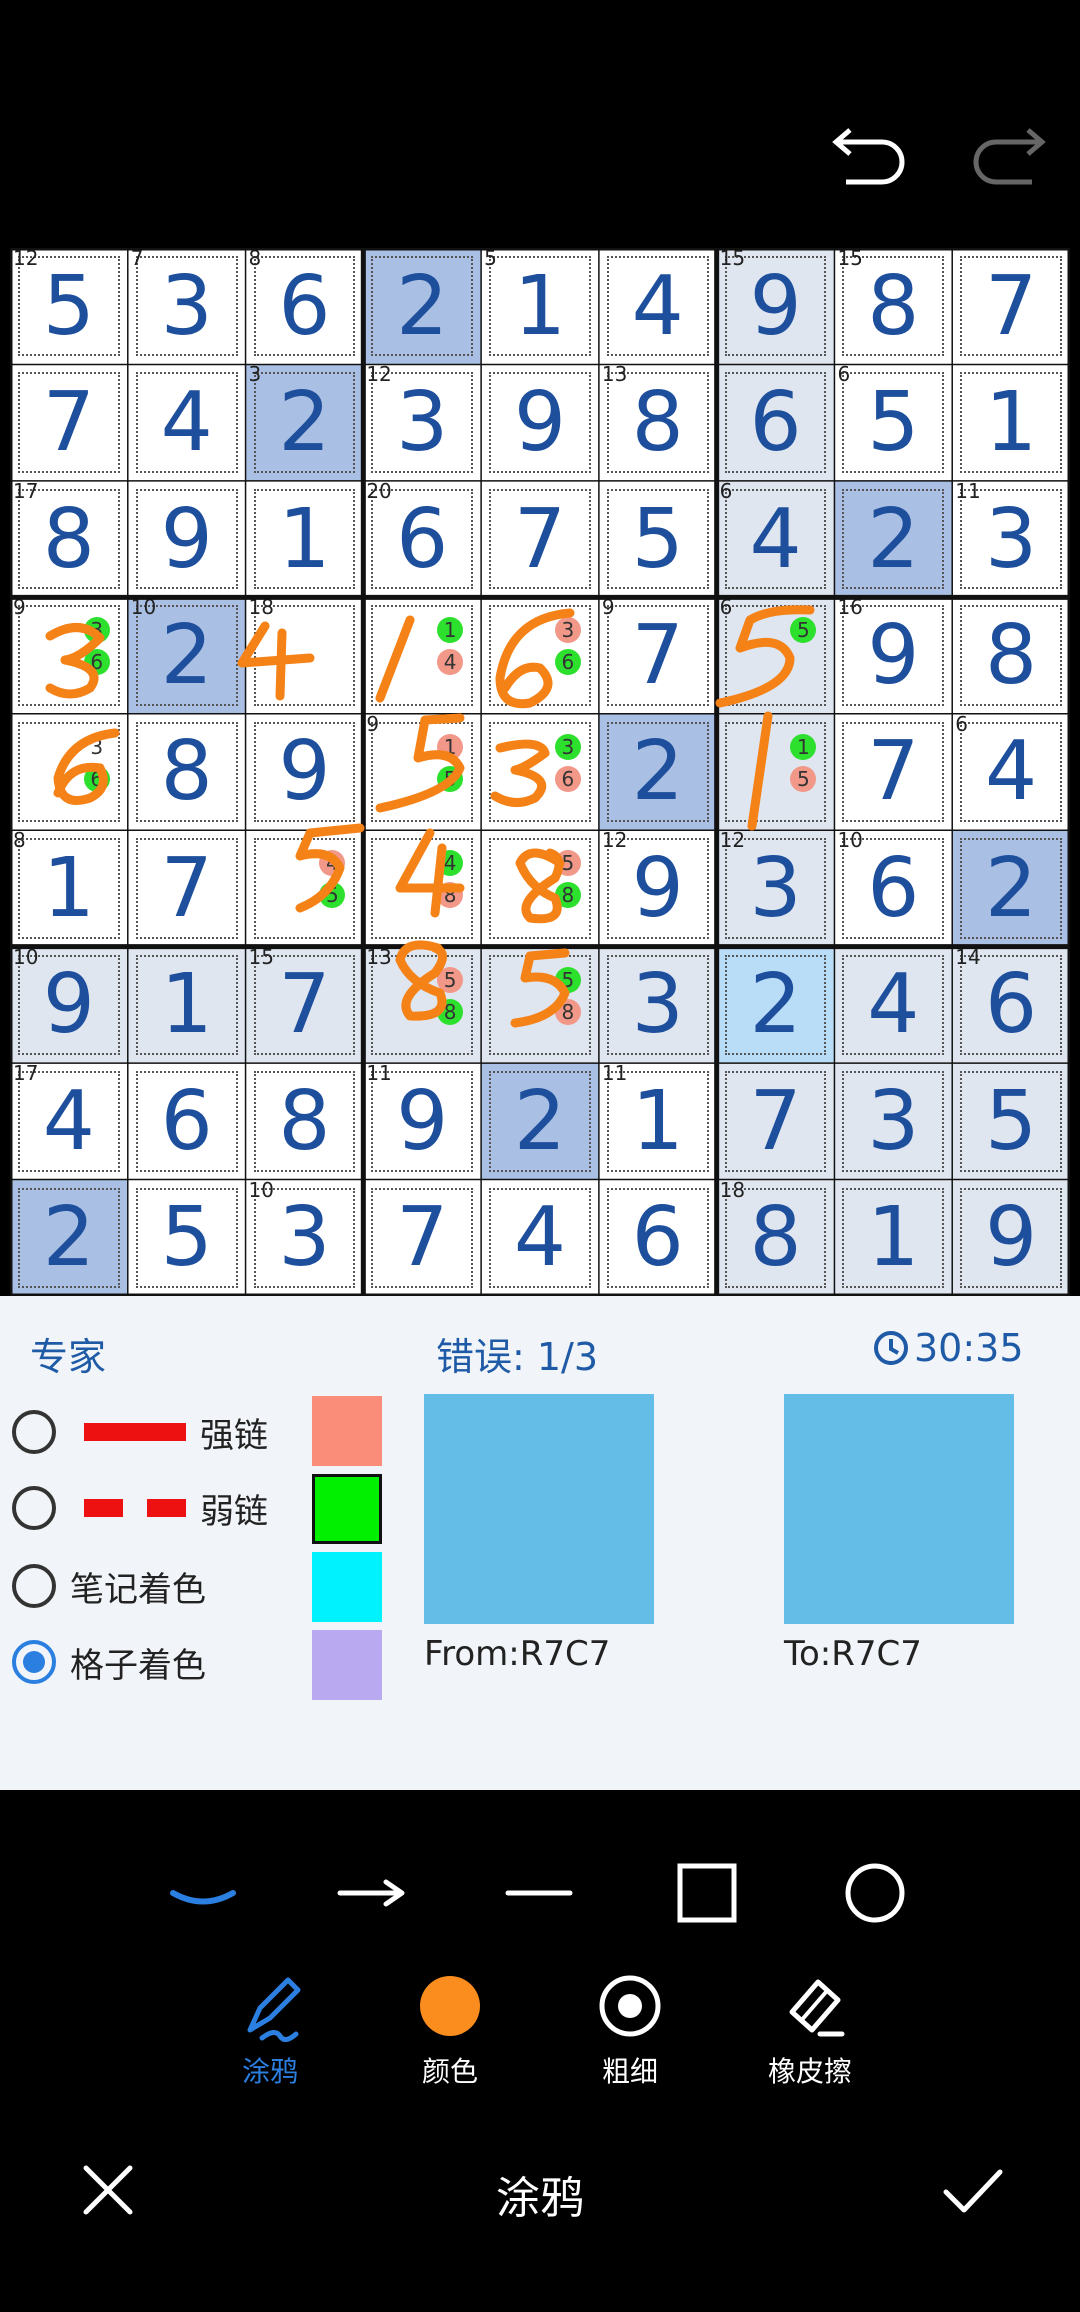  Describe the element at coordinates (138, 1589) in the screenshot. I see `note-color-label: 笔记着色` at that location.